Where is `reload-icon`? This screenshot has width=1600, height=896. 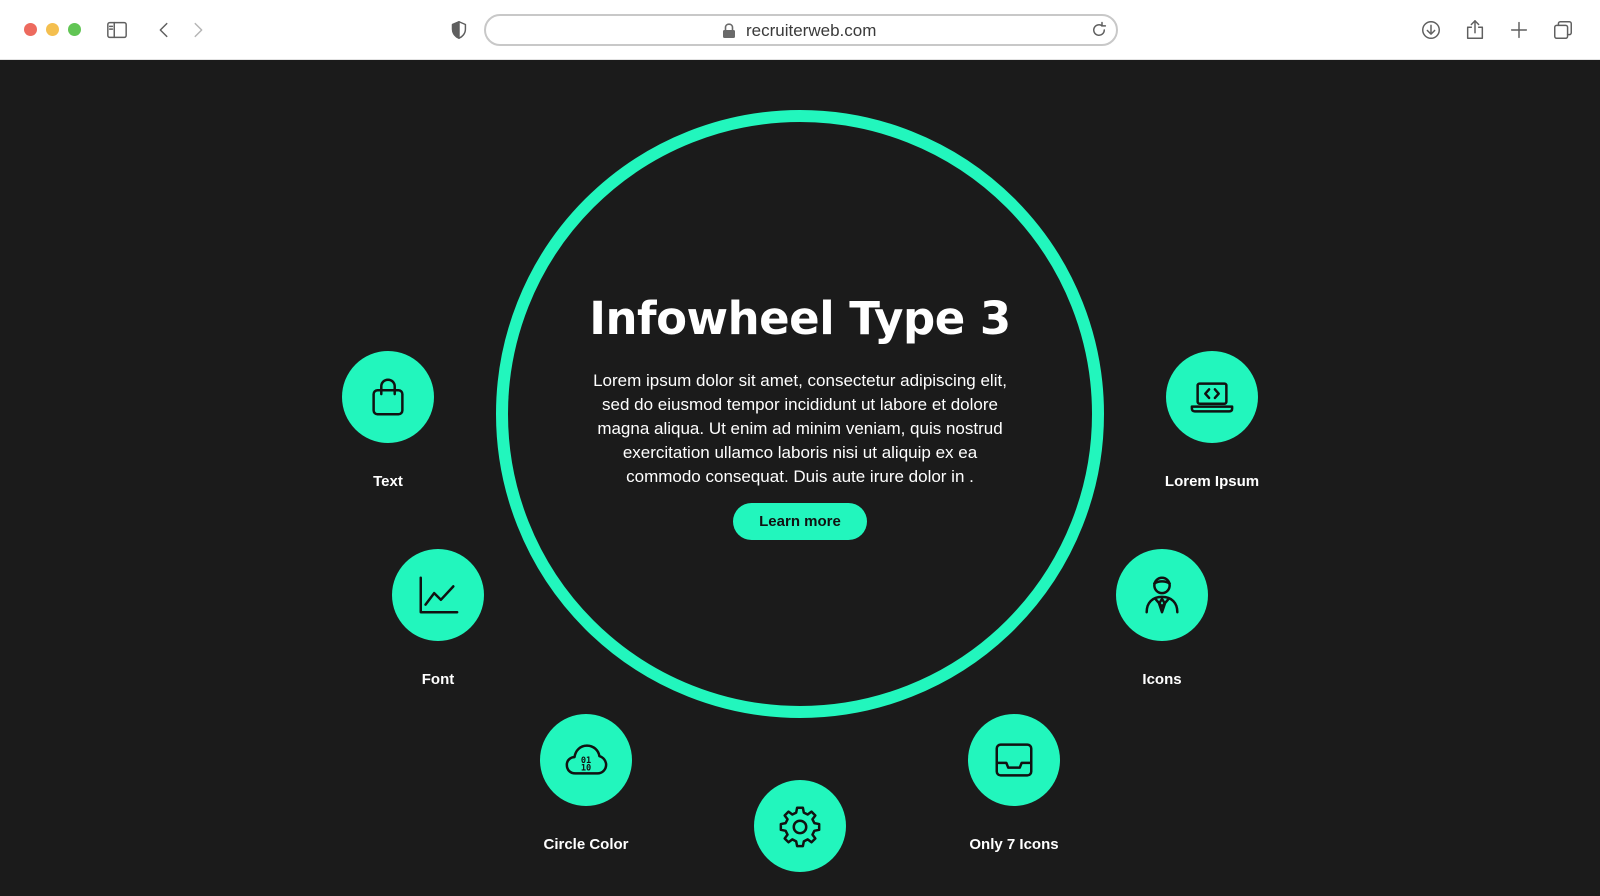
reload-icon is located at coordinates (1099, 30).